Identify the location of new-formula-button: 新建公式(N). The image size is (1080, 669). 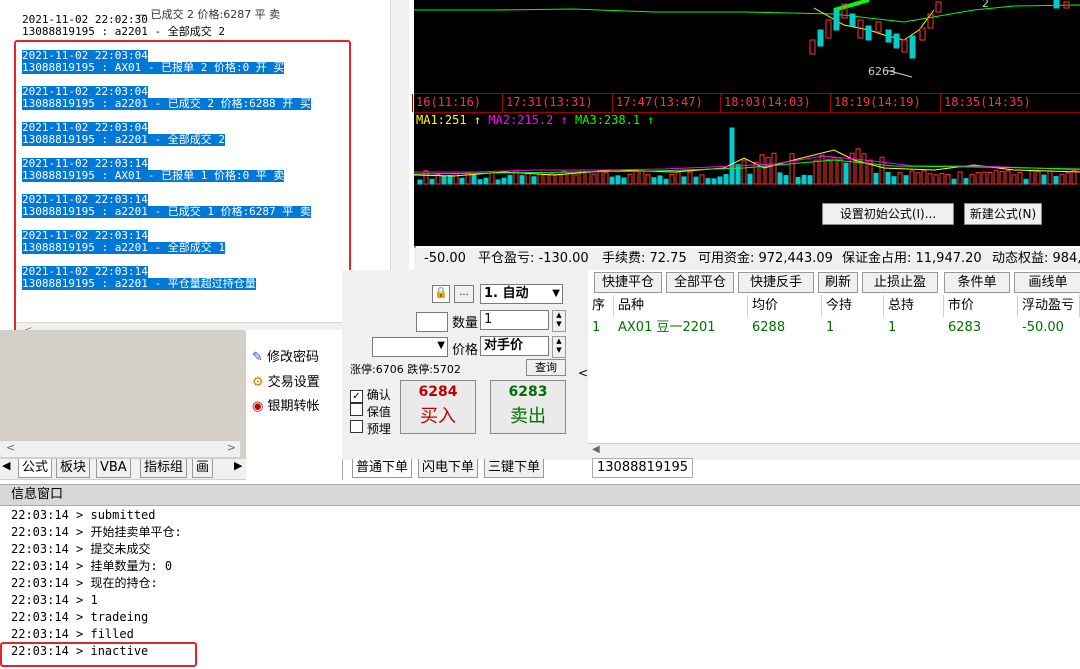
(1003, 214).